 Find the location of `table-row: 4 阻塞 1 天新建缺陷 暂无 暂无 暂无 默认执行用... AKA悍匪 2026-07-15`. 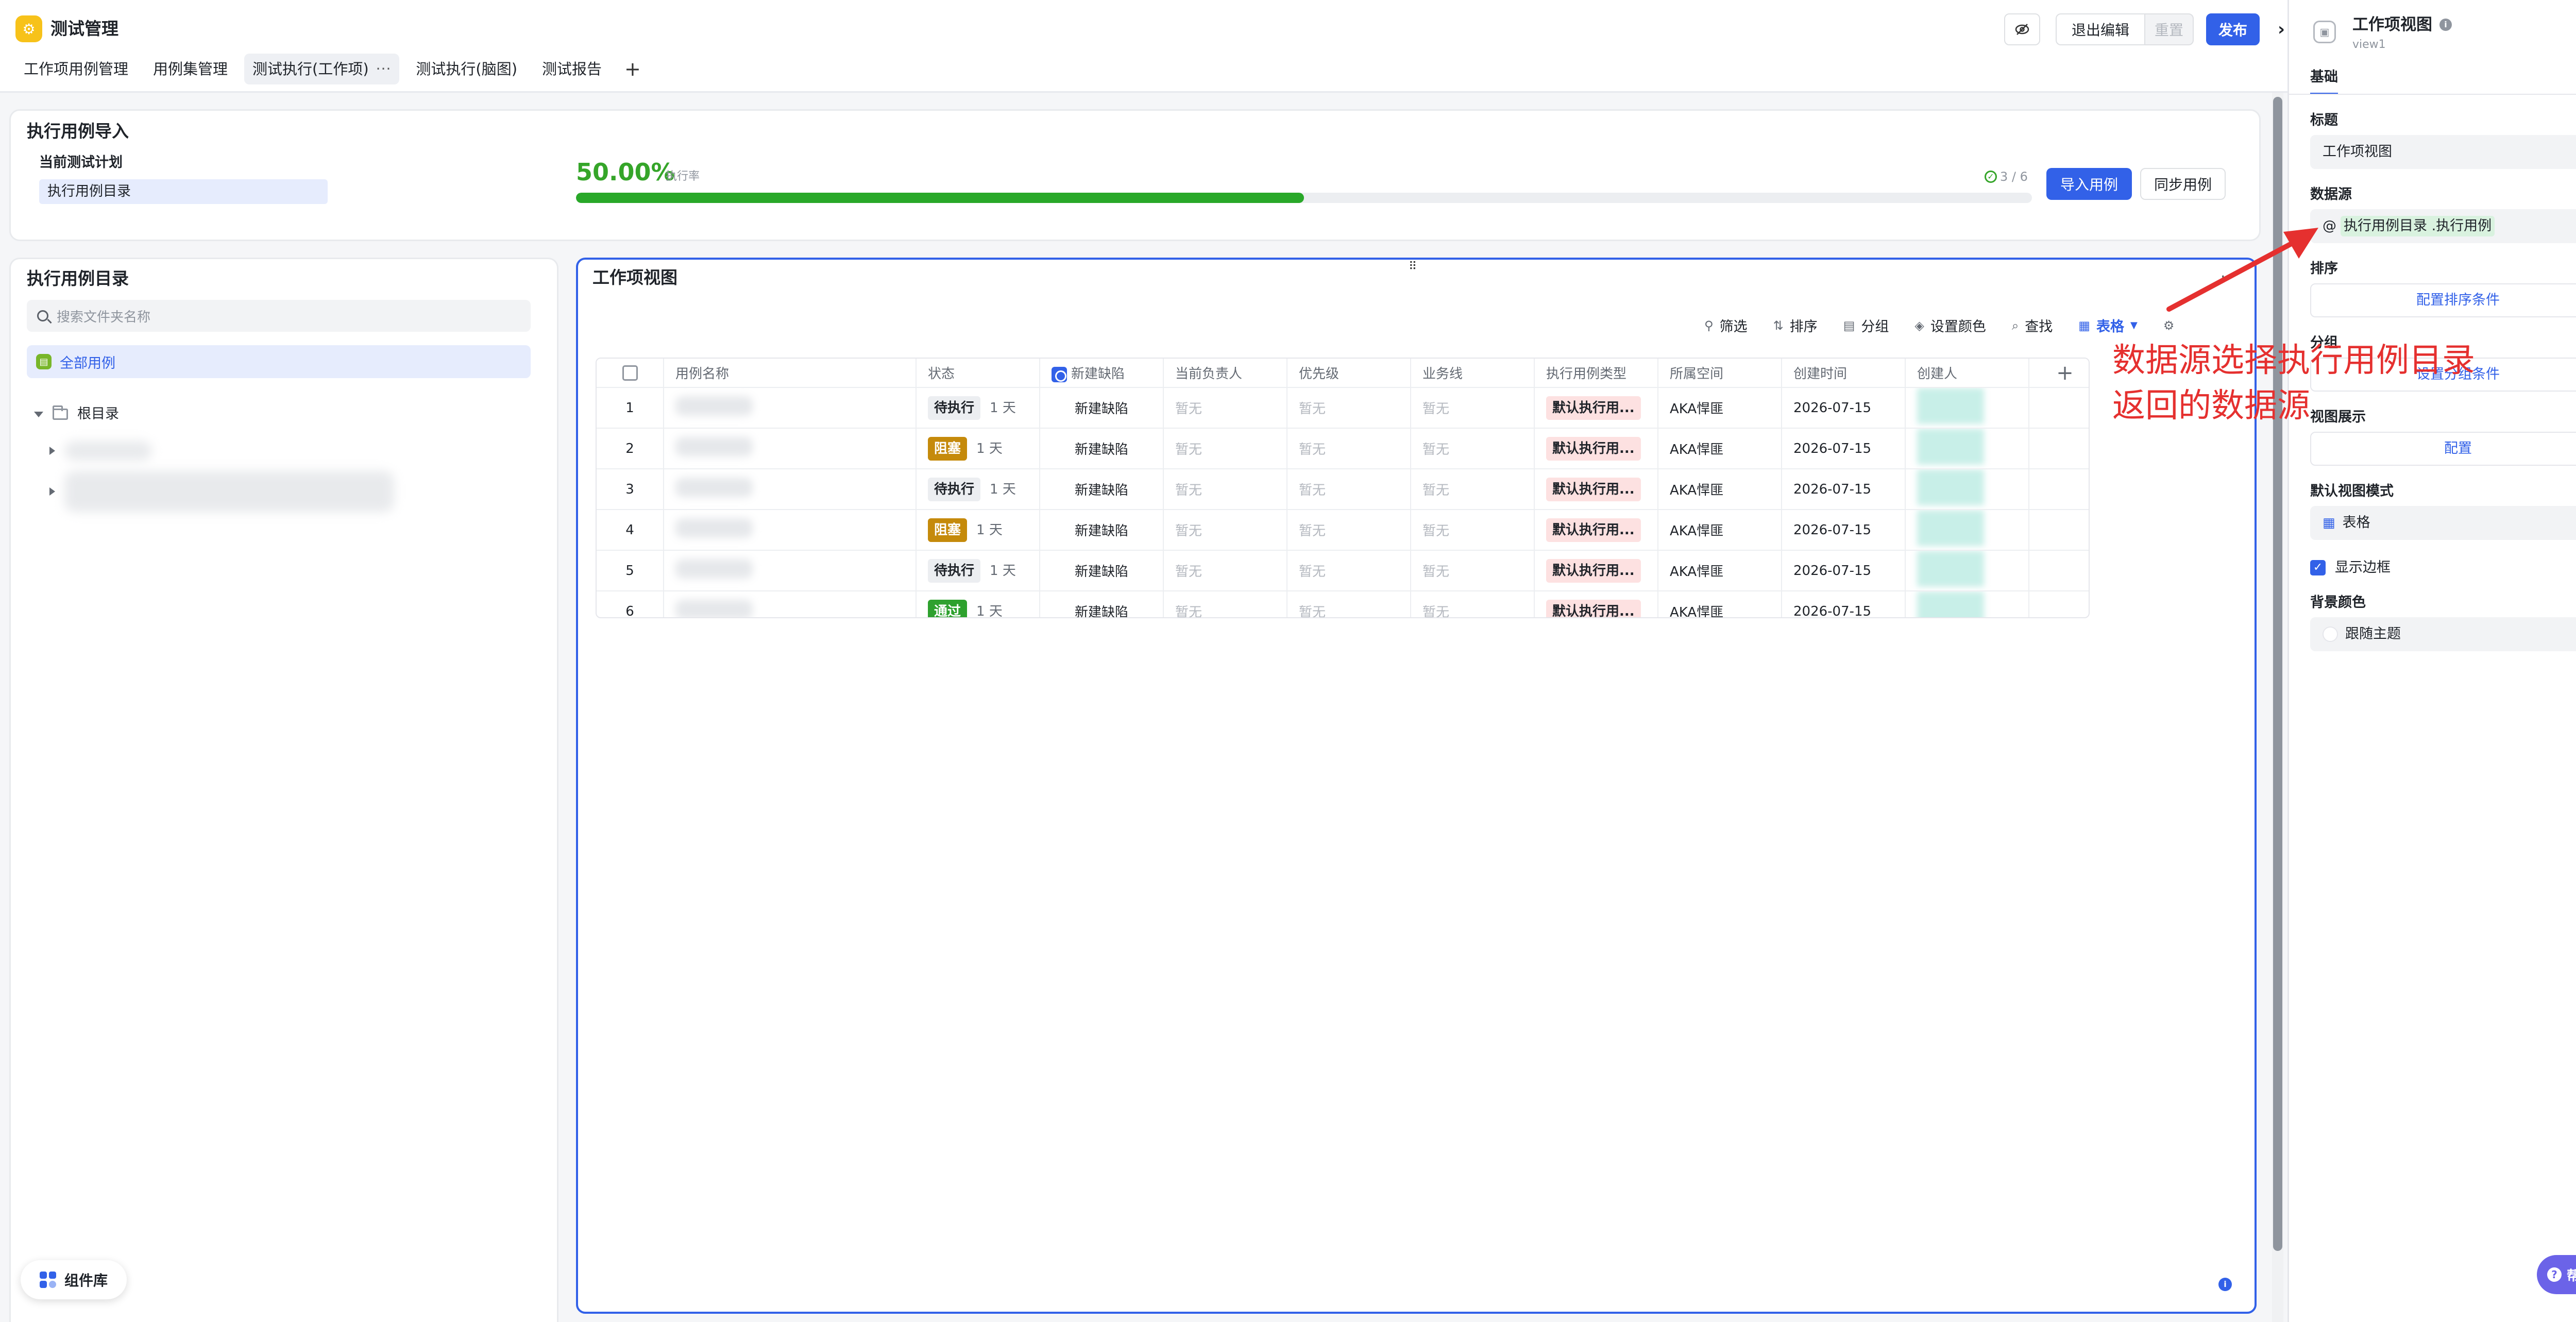

table-row: 4 阻塞 1 天新建缺陷 暂无 暂无 暂无 默认执行用... AKA悍匪 2026-07-15 is located at coordinates (1343, 530).